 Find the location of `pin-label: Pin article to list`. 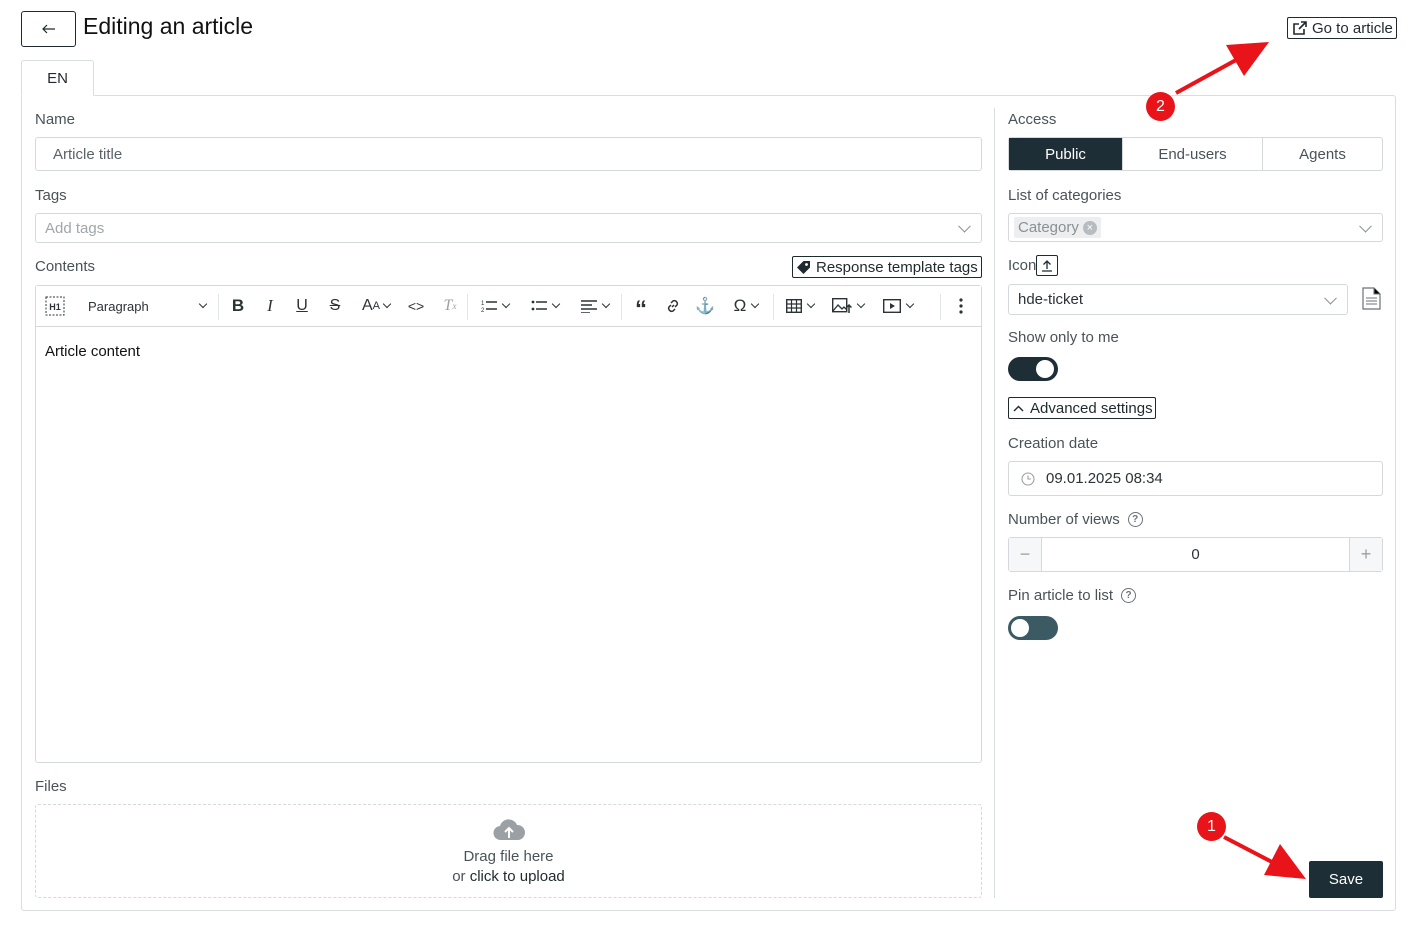

pin-label: Pin article to list is located at coordinates (1061, 595).